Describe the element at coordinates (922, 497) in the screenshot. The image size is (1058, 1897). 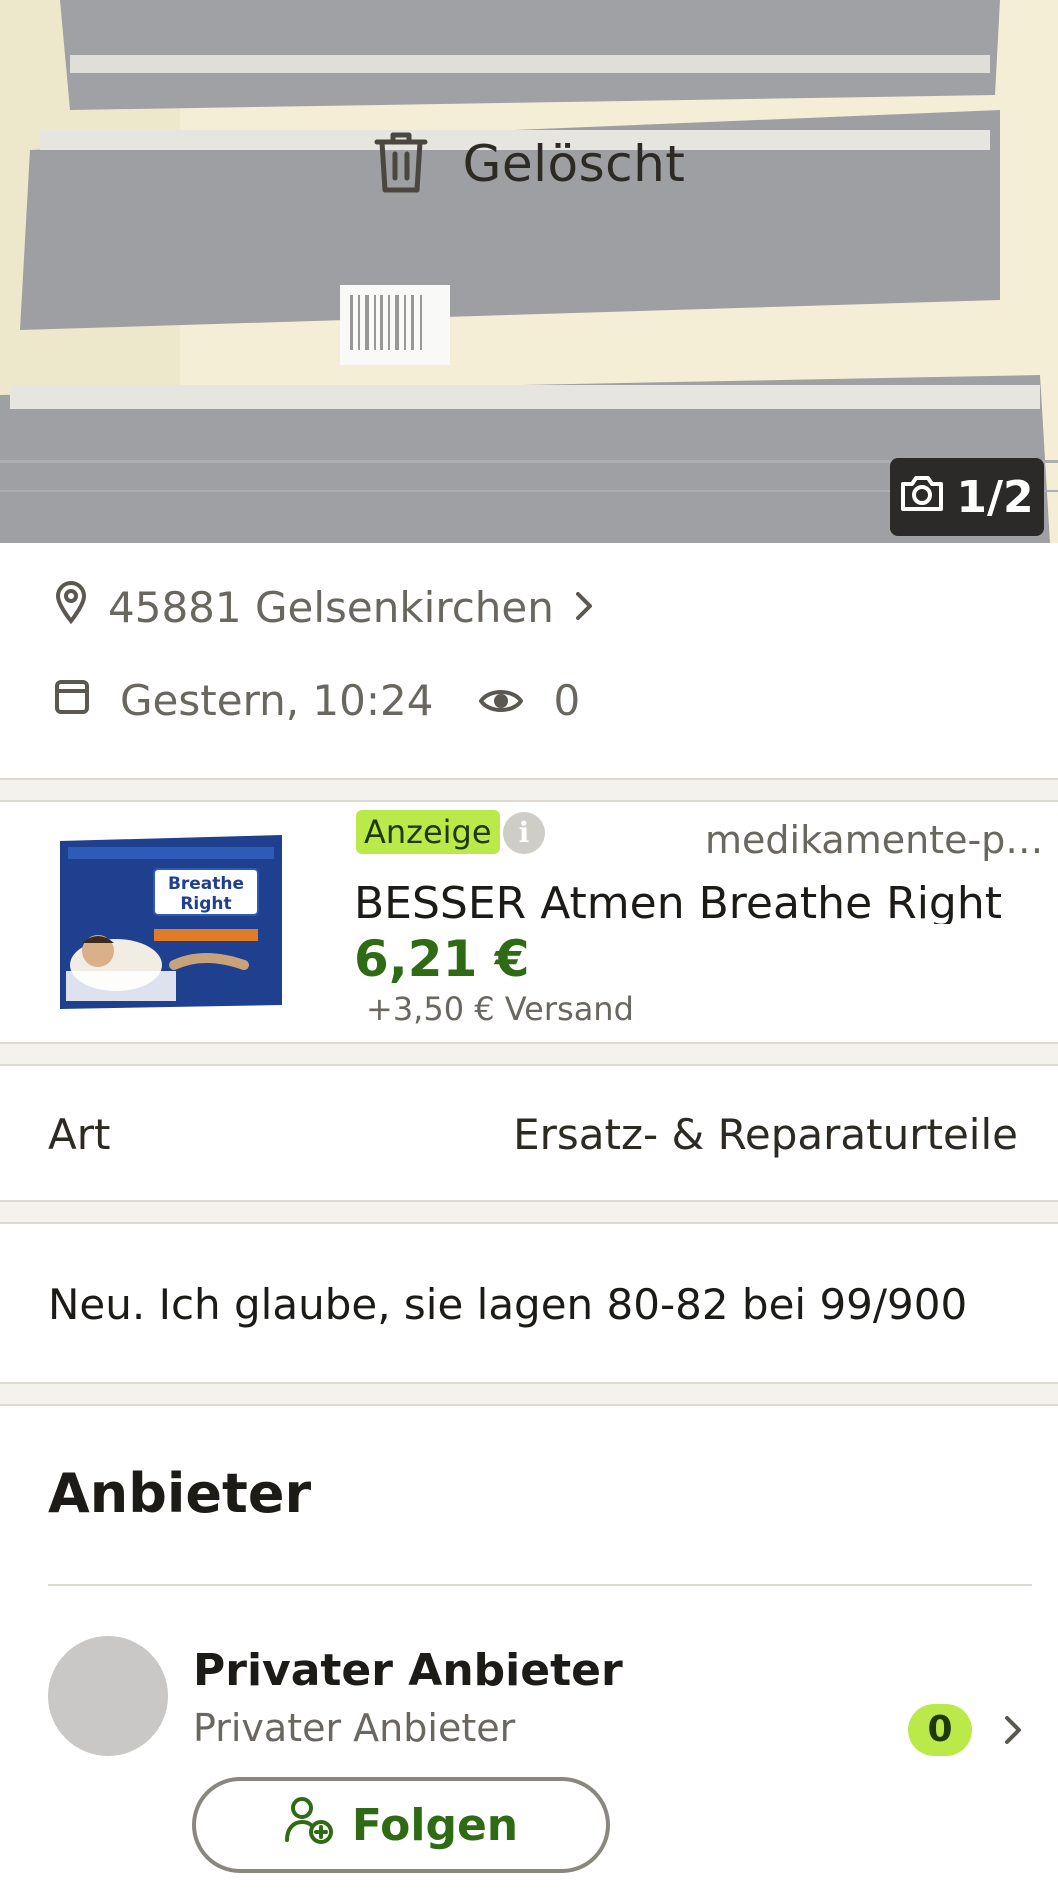
I see `camera-icon` at that location.